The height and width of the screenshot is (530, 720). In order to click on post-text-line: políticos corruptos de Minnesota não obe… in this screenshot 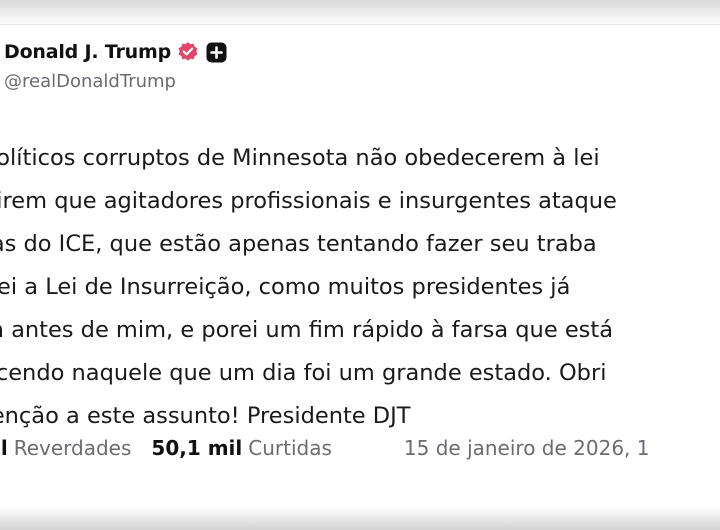, I will do `click(300, 158)`.